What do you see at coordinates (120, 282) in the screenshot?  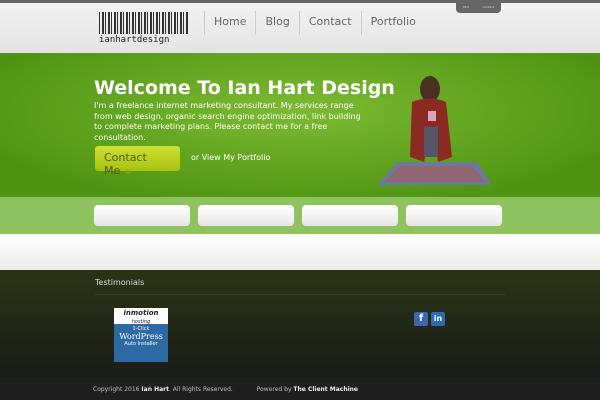 I see `testimonials-heading: Testimonials` at bounding box center [120, 282].